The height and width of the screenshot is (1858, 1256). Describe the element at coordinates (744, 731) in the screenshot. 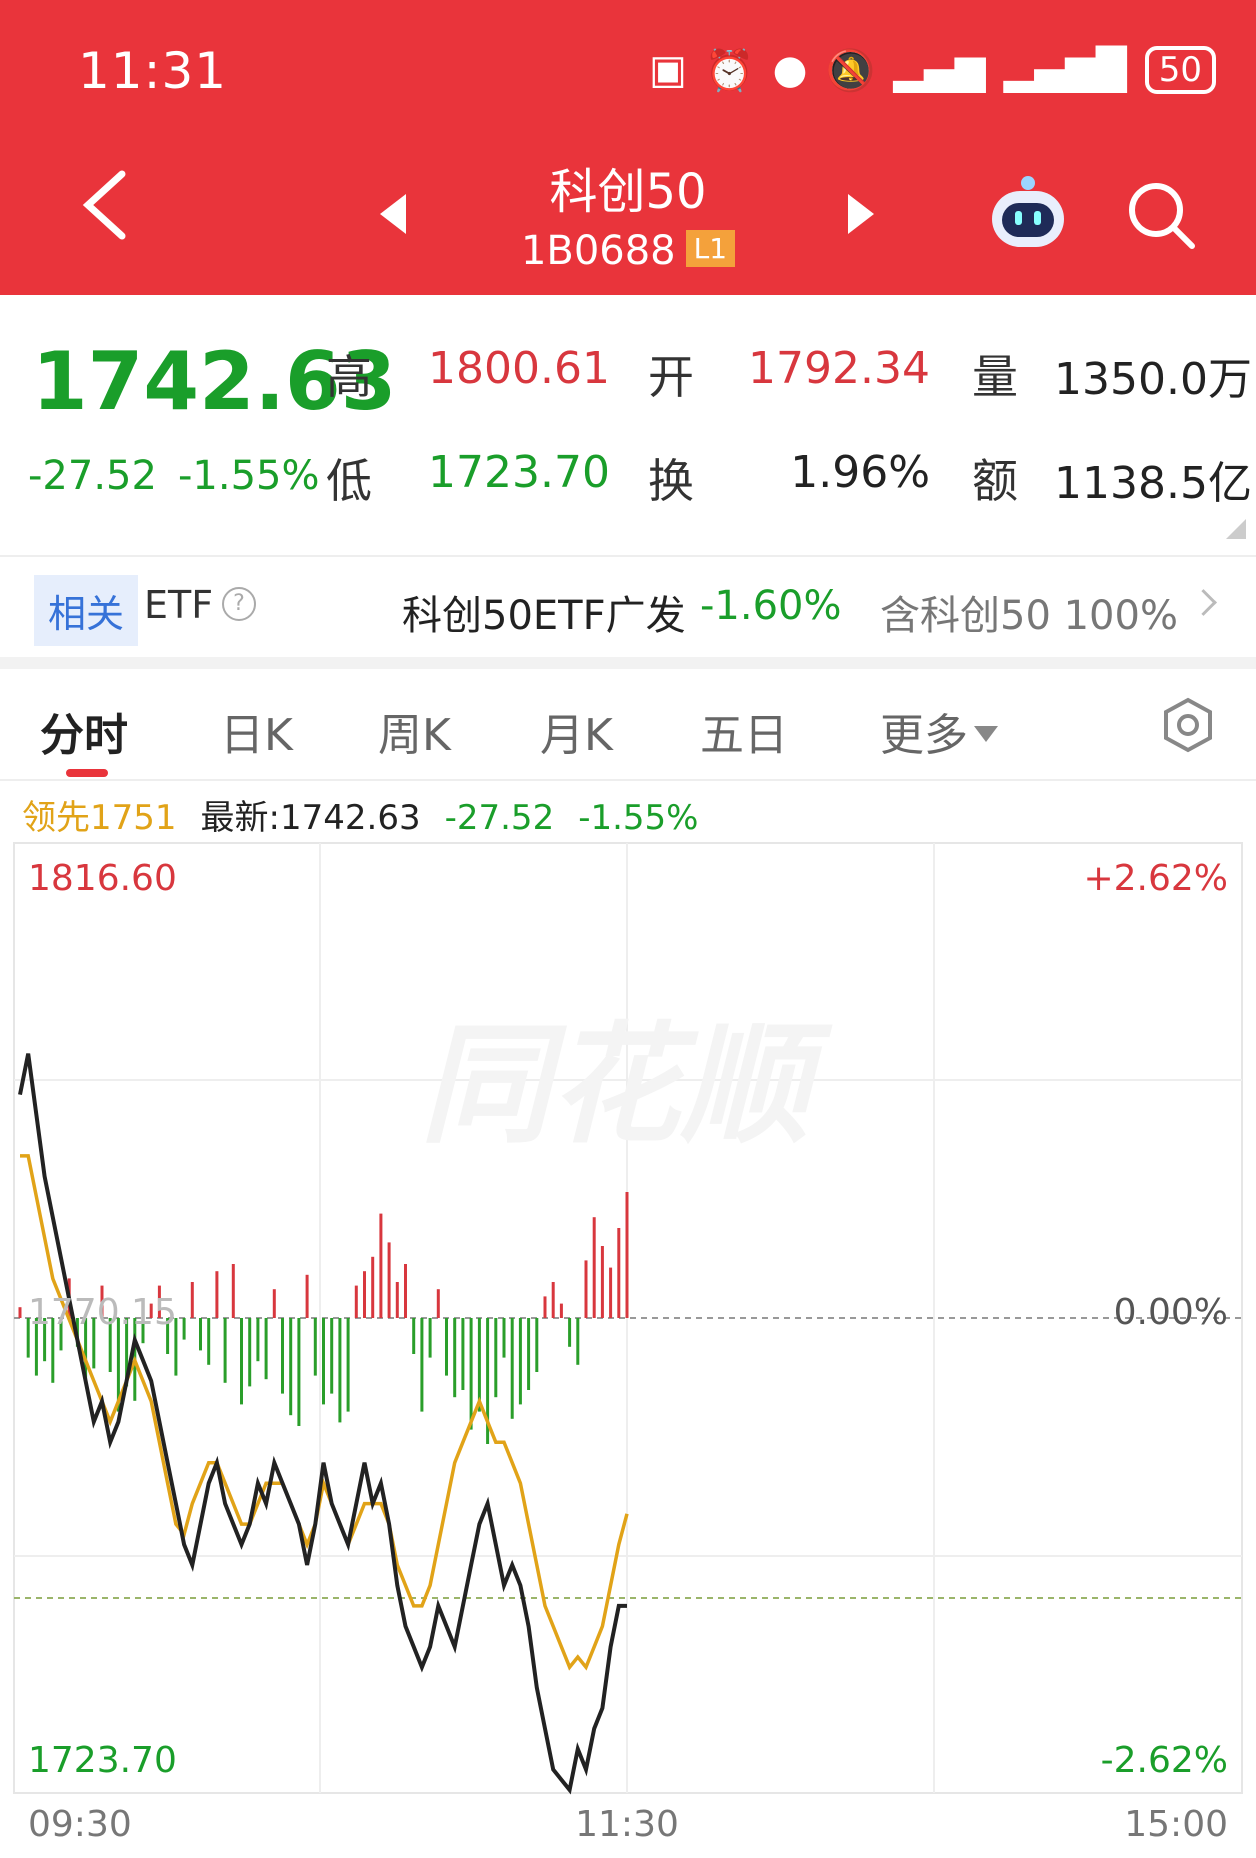

I see `tab-five-day: 五日` at that location.